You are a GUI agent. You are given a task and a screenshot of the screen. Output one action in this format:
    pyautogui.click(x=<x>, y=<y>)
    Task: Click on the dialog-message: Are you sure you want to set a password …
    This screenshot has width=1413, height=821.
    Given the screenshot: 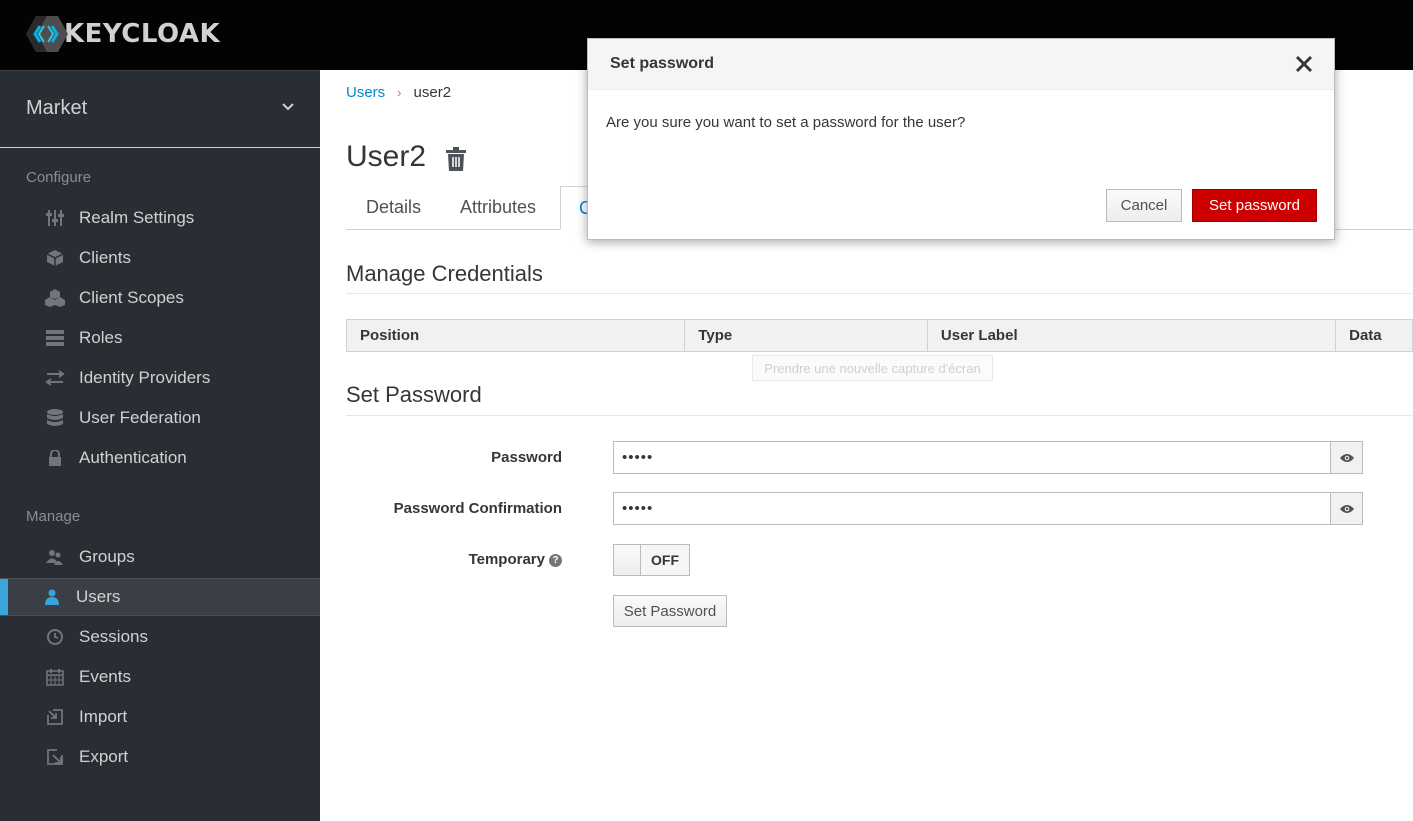 What is the action you would take?
    pyautogui.click(x=786, y=122)
    